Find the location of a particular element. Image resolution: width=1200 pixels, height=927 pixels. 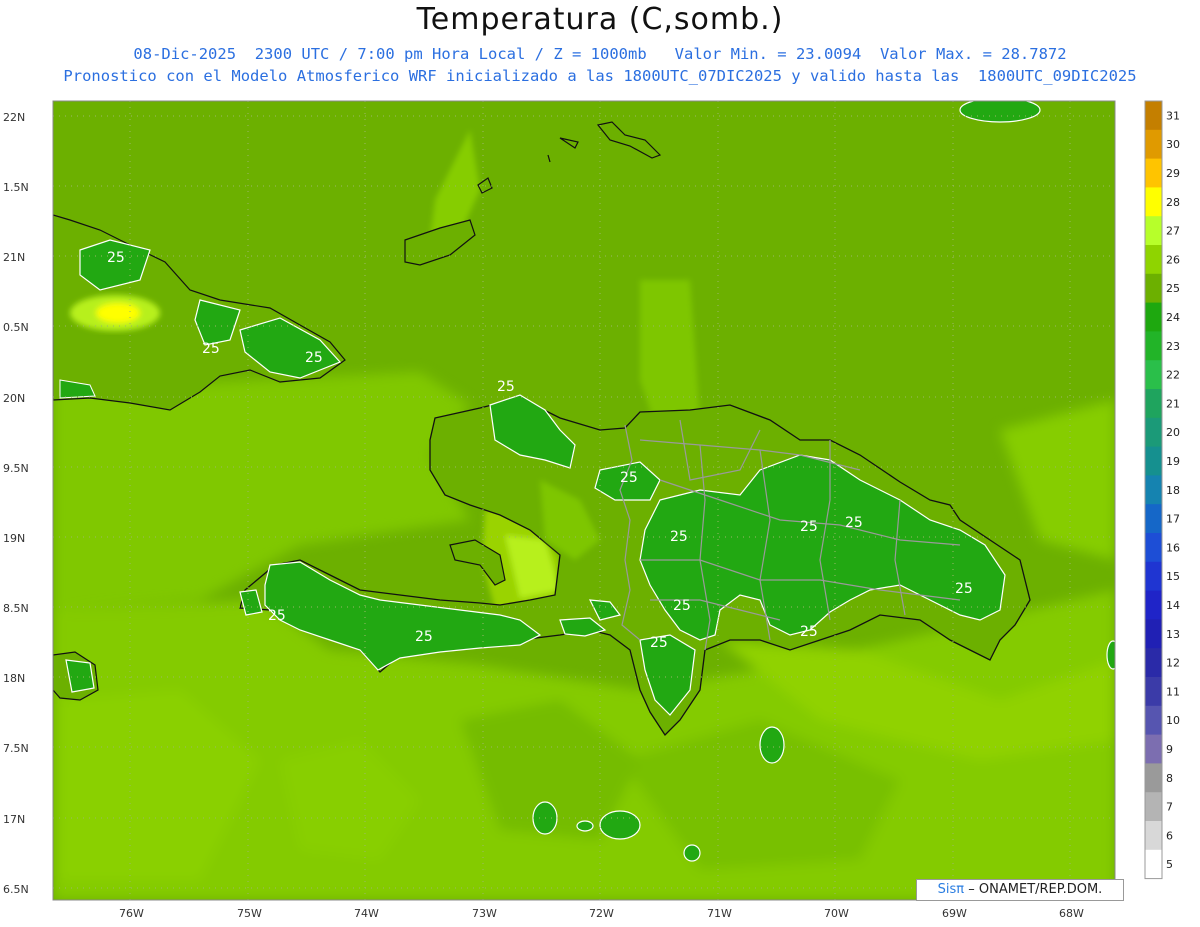

colorbar-label: 11 is located at coordinates (1173, 691).